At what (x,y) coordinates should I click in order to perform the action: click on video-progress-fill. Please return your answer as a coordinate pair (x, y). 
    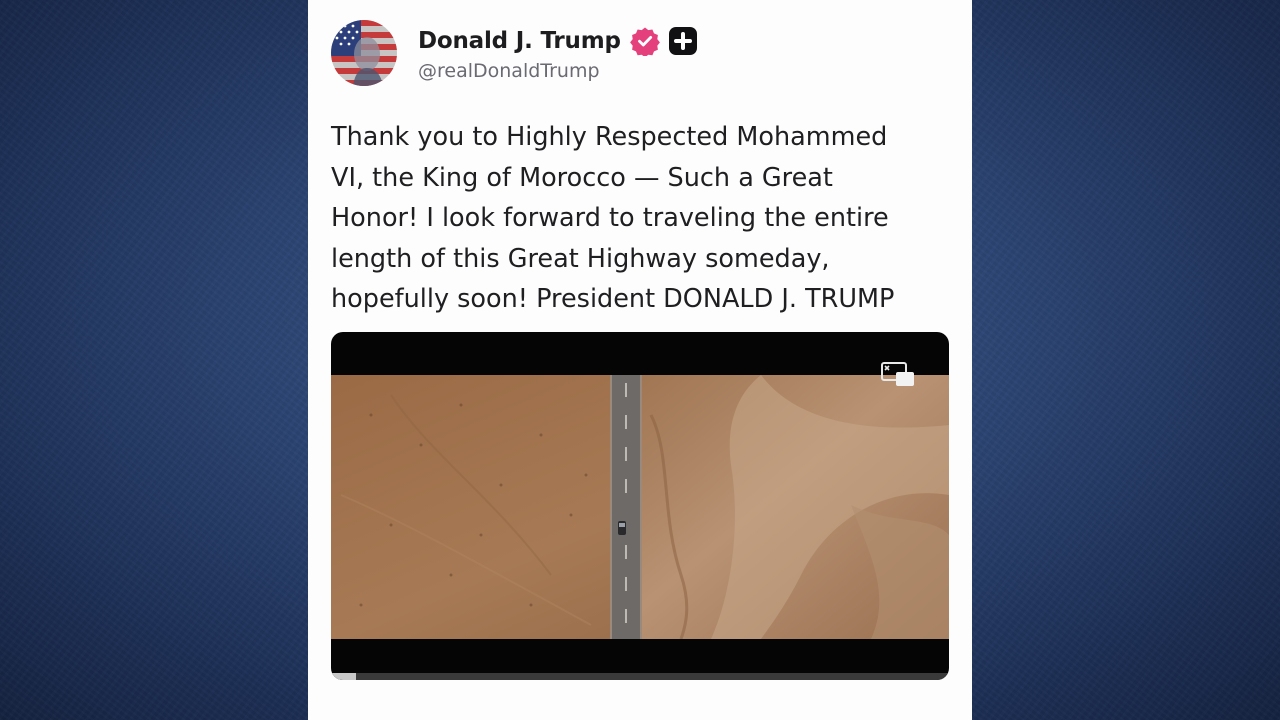
    Looking at the image, I should click on (343, 676).